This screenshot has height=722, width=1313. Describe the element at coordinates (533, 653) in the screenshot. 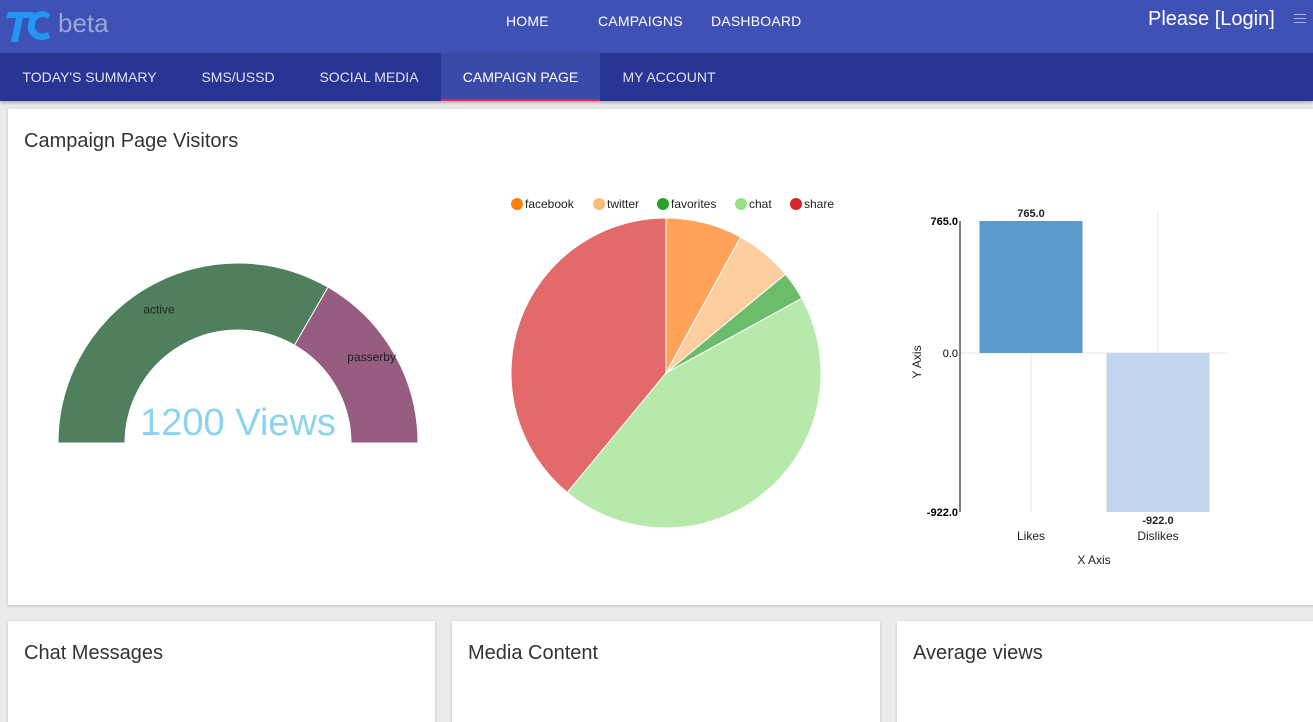

I see `media-content-title: Media Content` at that location.